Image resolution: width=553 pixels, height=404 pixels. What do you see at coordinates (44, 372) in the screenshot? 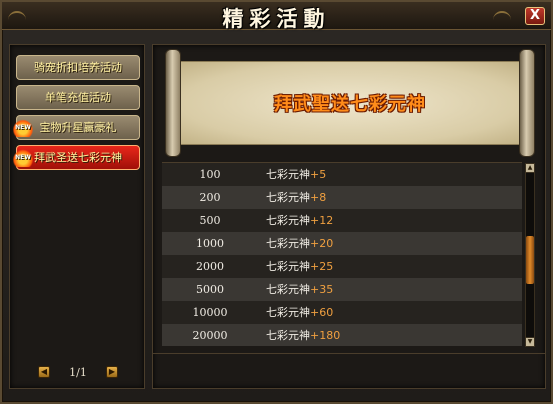
I see `prev-page-button: ◀` at bounding box center [44, 372].